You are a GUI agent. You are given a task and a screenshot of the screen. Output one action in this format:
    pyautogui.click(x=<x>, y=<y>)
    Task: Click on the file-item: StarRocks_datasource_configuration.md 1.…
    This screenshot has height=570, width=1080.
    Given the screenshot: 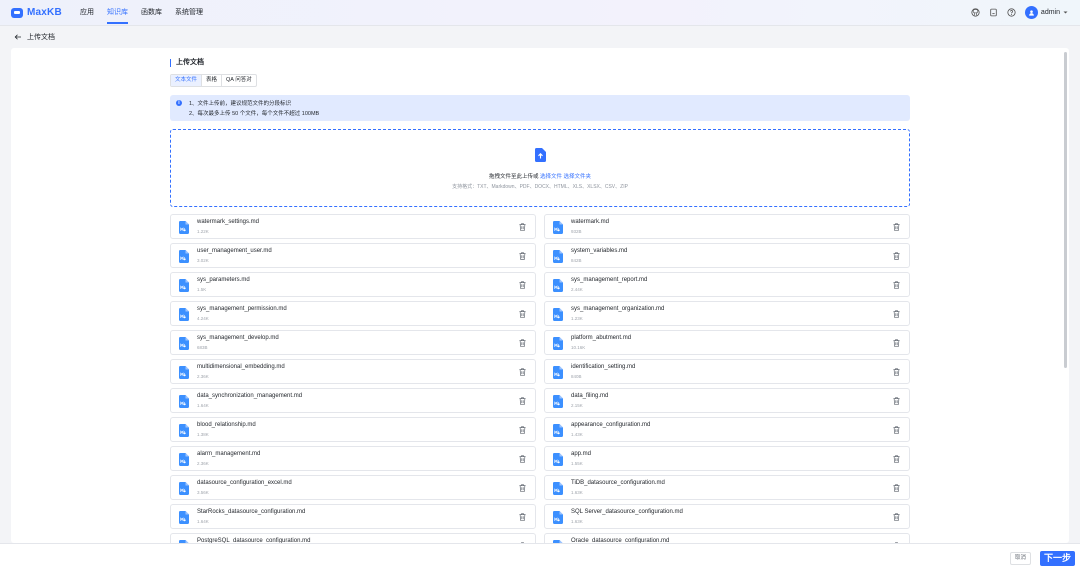 What is the action you would take?
    pyautogui.click(x=353, y=516)
    